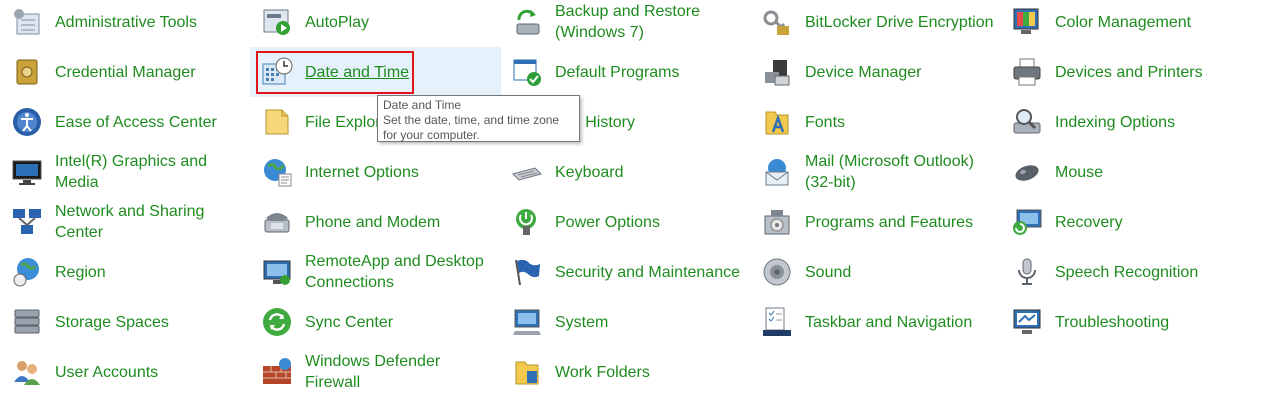 The image size is (1278, 409). Describe the element at coordinates (362, 172) in the screenshot. I see `item-label: Internet Options` at that location.